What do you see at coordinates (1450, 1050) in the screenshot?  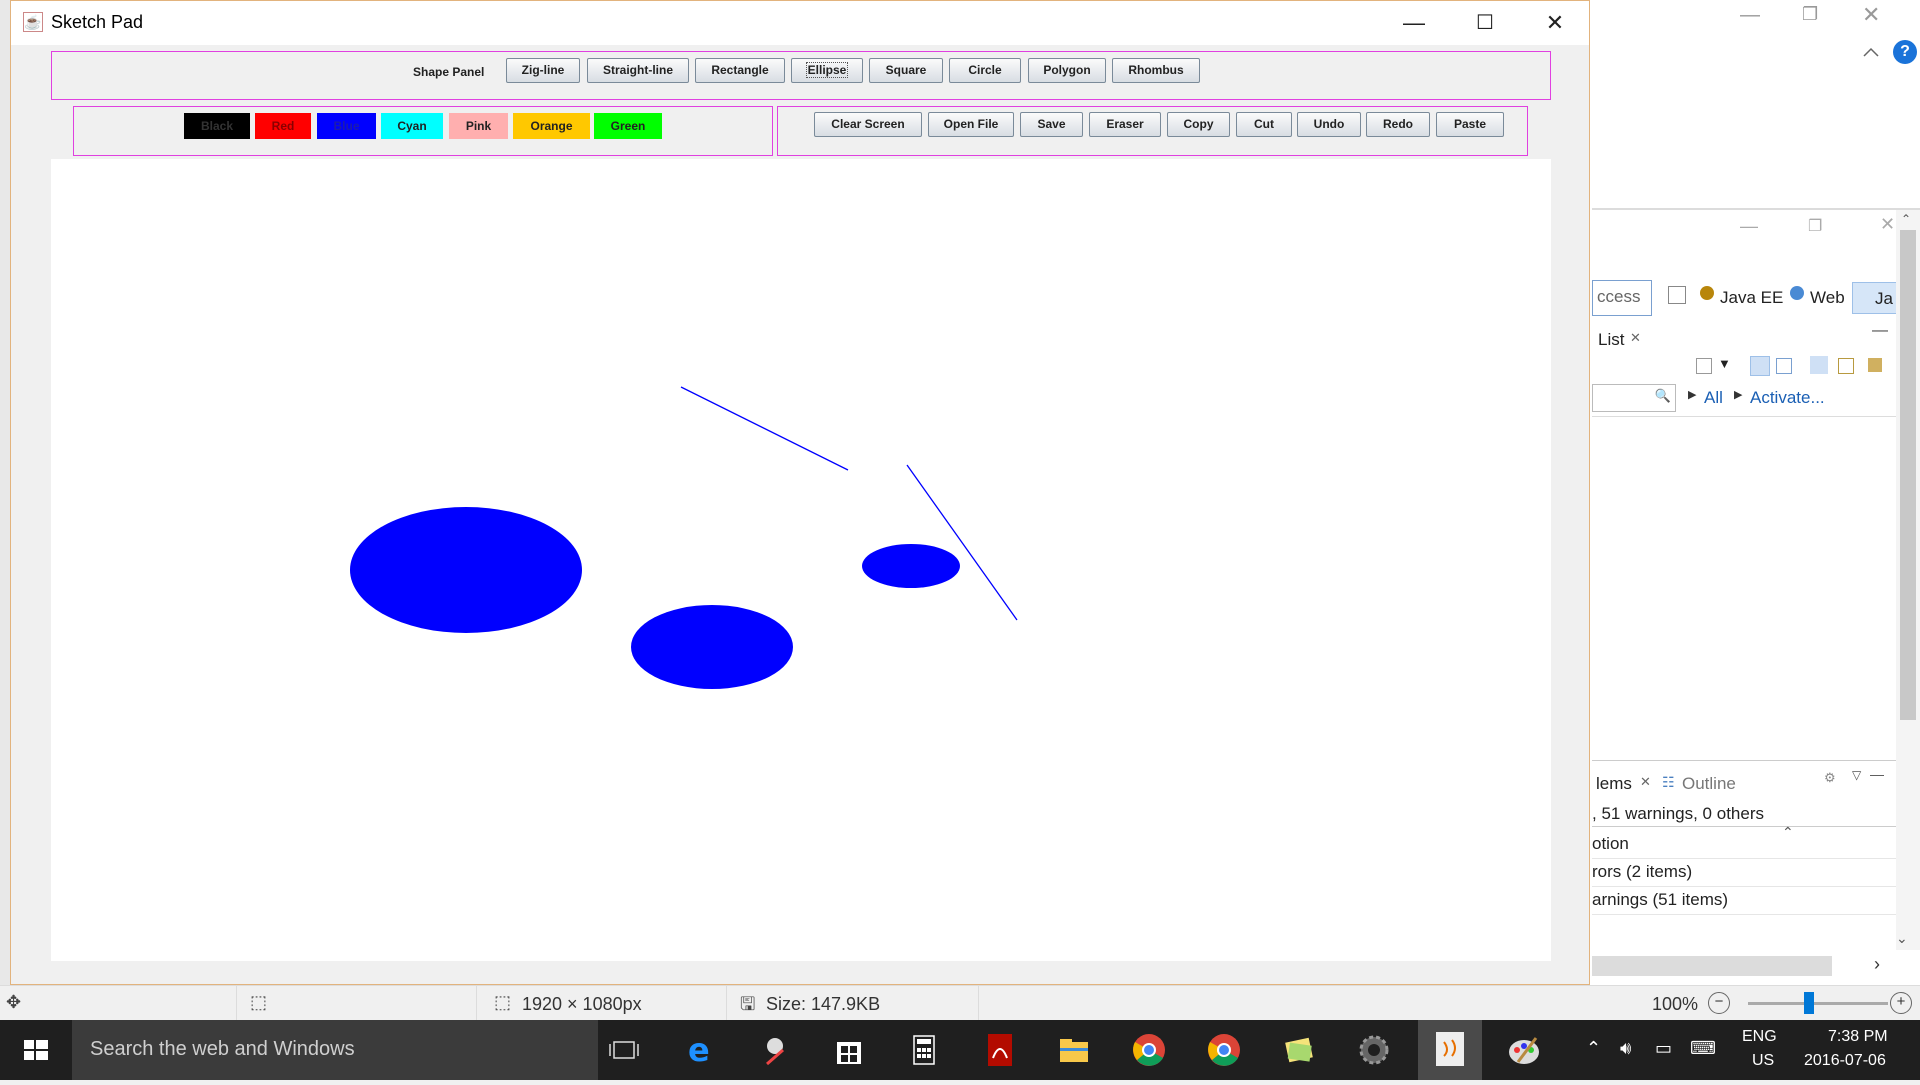 I see `java-app-icon` at bounding box center [1450, 1050].